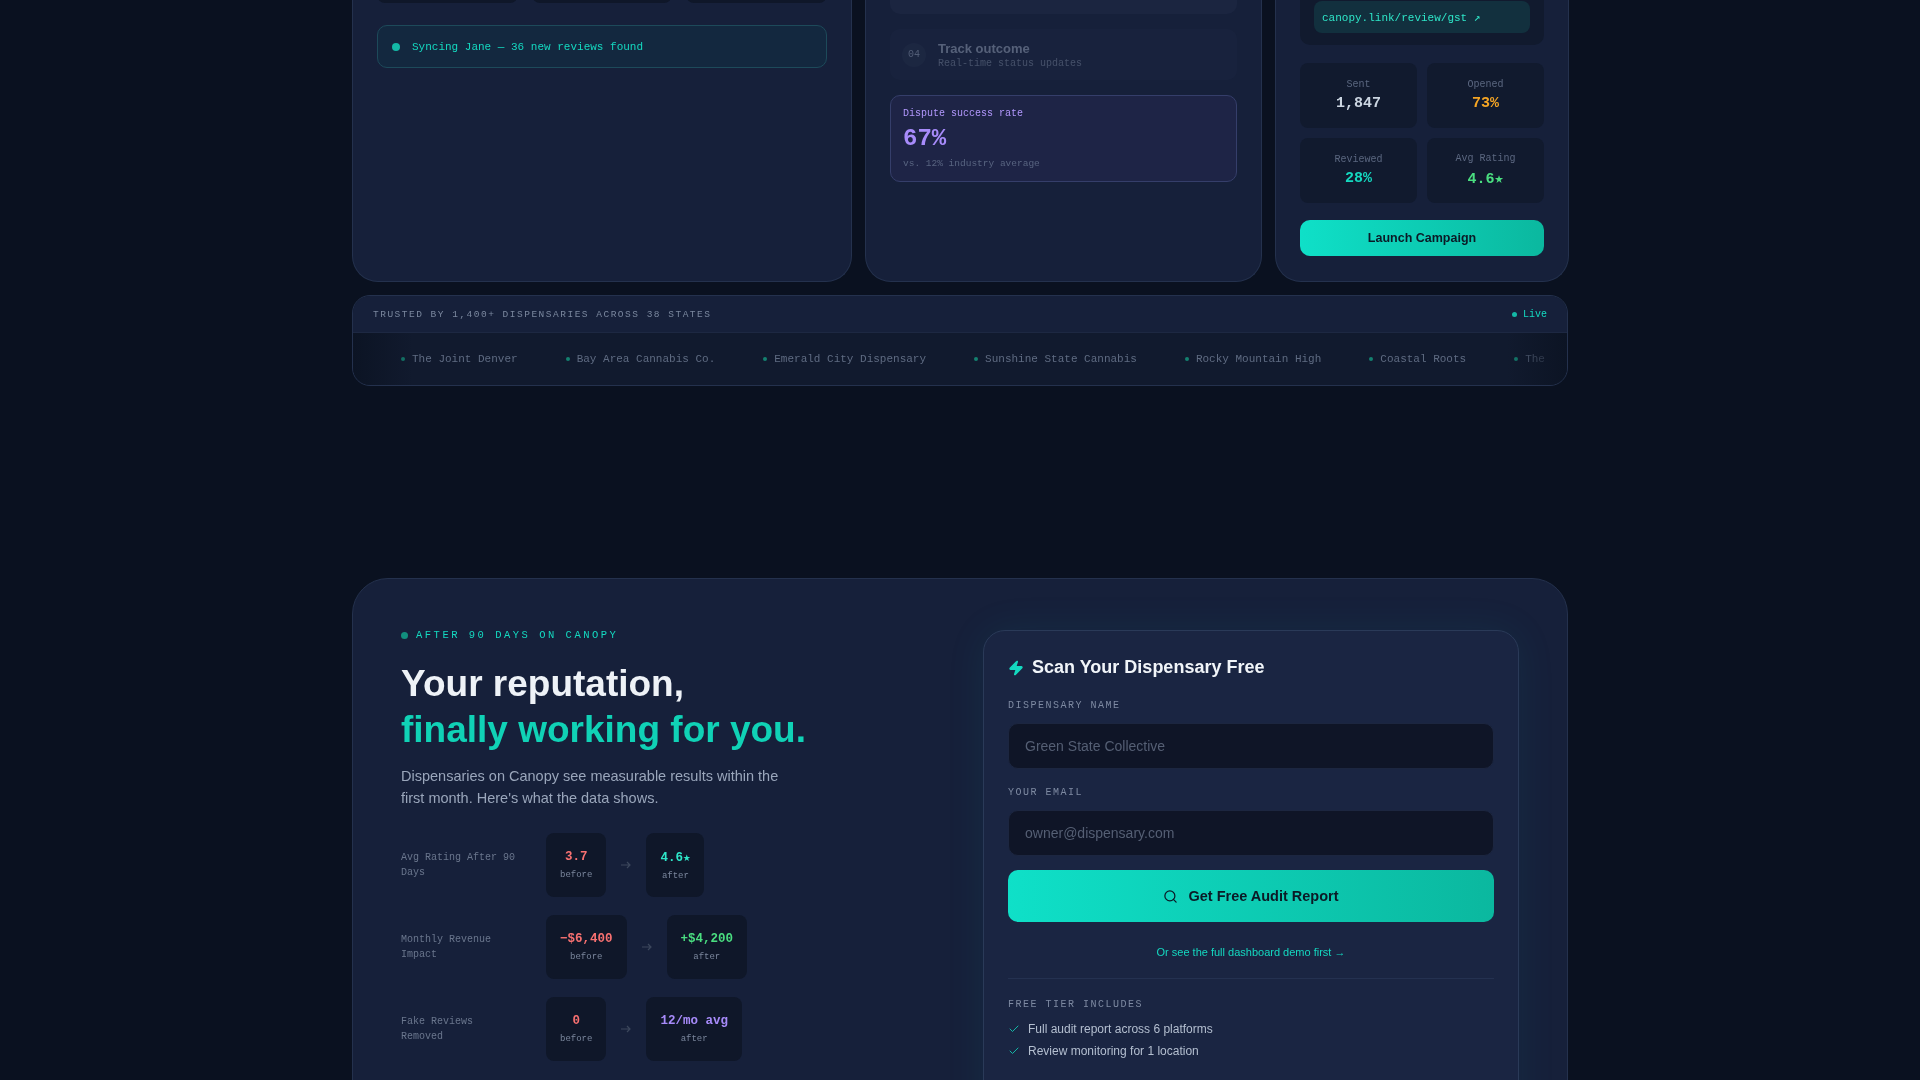 This screenshot has width=1920, height=1080. Describe the element at coordinates (1148, 667) in the screenshot. I see `form-title: Scan Your Dispensary Free` at that location.